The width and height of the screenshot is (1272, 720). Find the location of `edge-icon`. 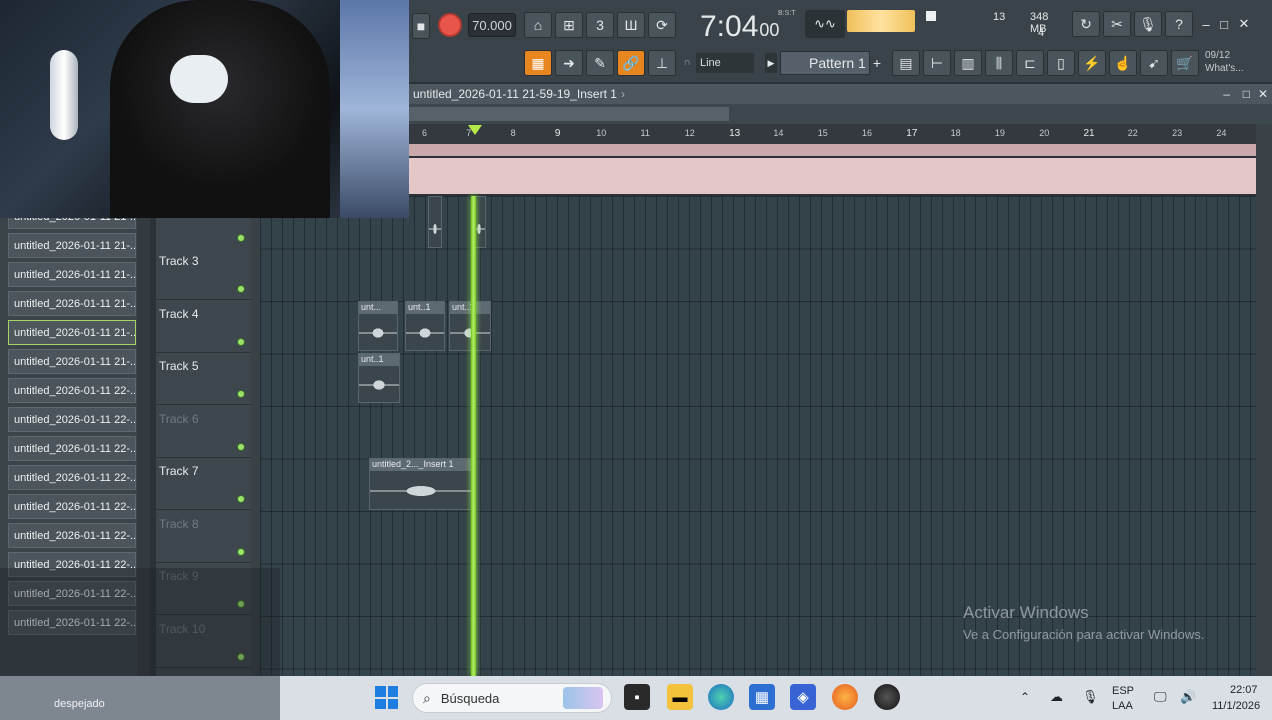

edge-icon is located at coordinates (721, 697).